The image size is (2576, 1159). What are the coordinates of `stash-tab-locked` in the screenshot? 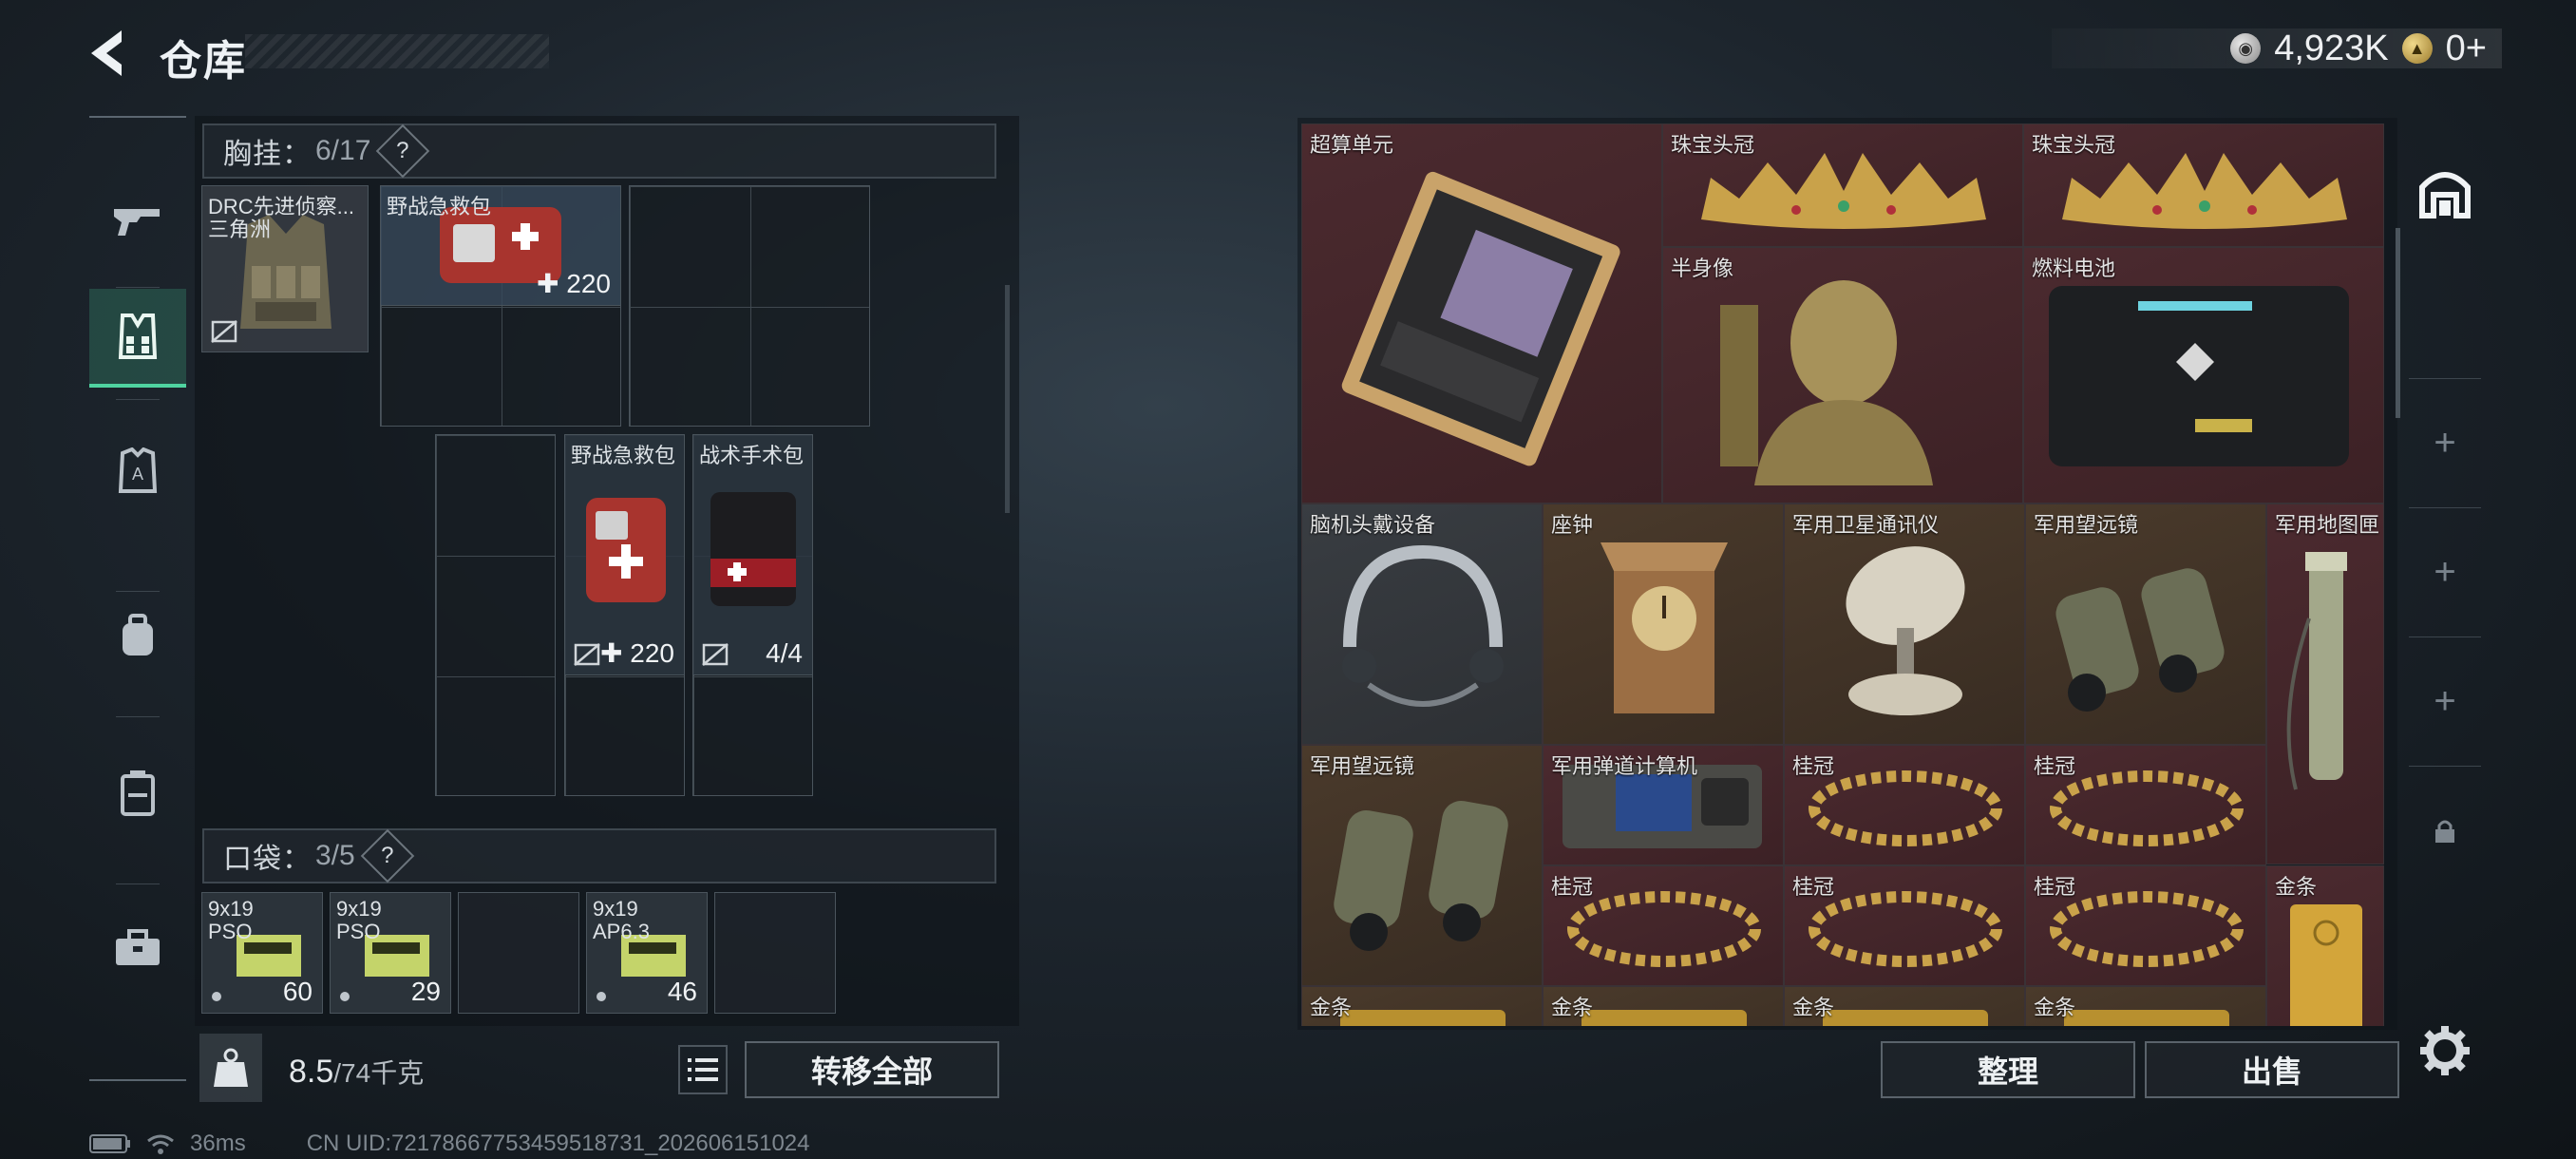 It's located at (2445, 830).